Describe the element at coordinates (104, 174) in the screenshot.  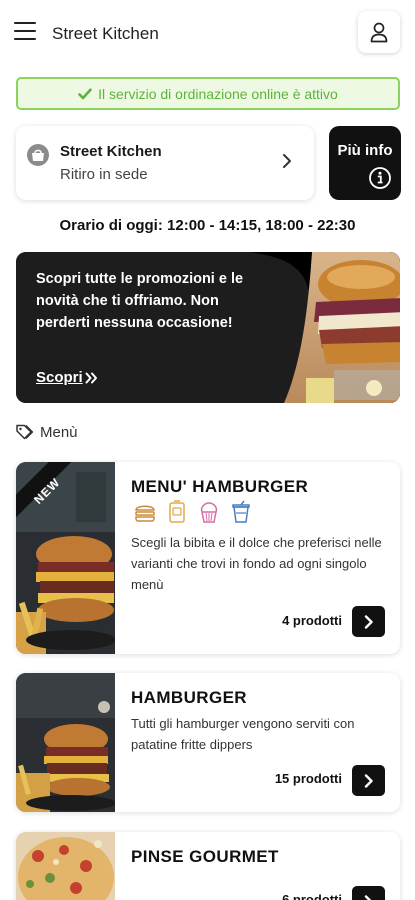
I see `order-mode: Ritiro in sede` at that location.